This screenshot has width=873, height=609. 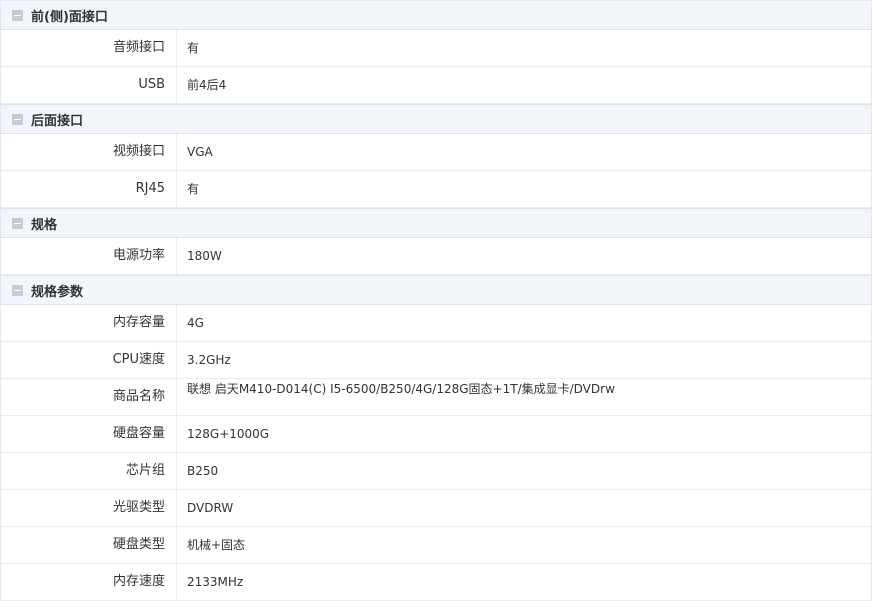 What do you see at coordinates (195, 323) in the screenshot?
I see `row-value: 4G` at bounding box center [195, 323].